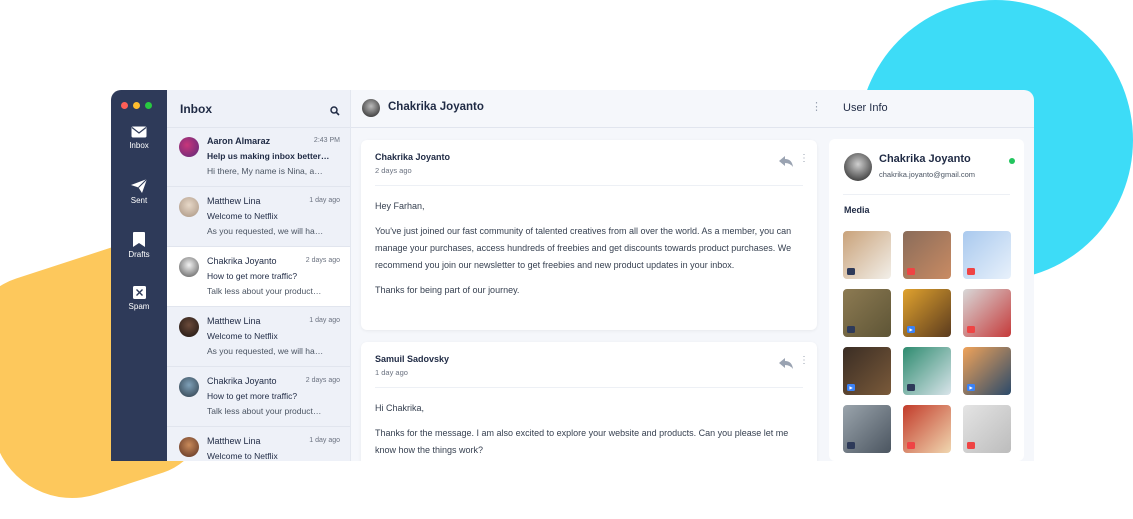  What do you see at coordinates (258, 109) in the screenshot?
I see `inbox-header: Inbox` at bounding box center [258, 109].